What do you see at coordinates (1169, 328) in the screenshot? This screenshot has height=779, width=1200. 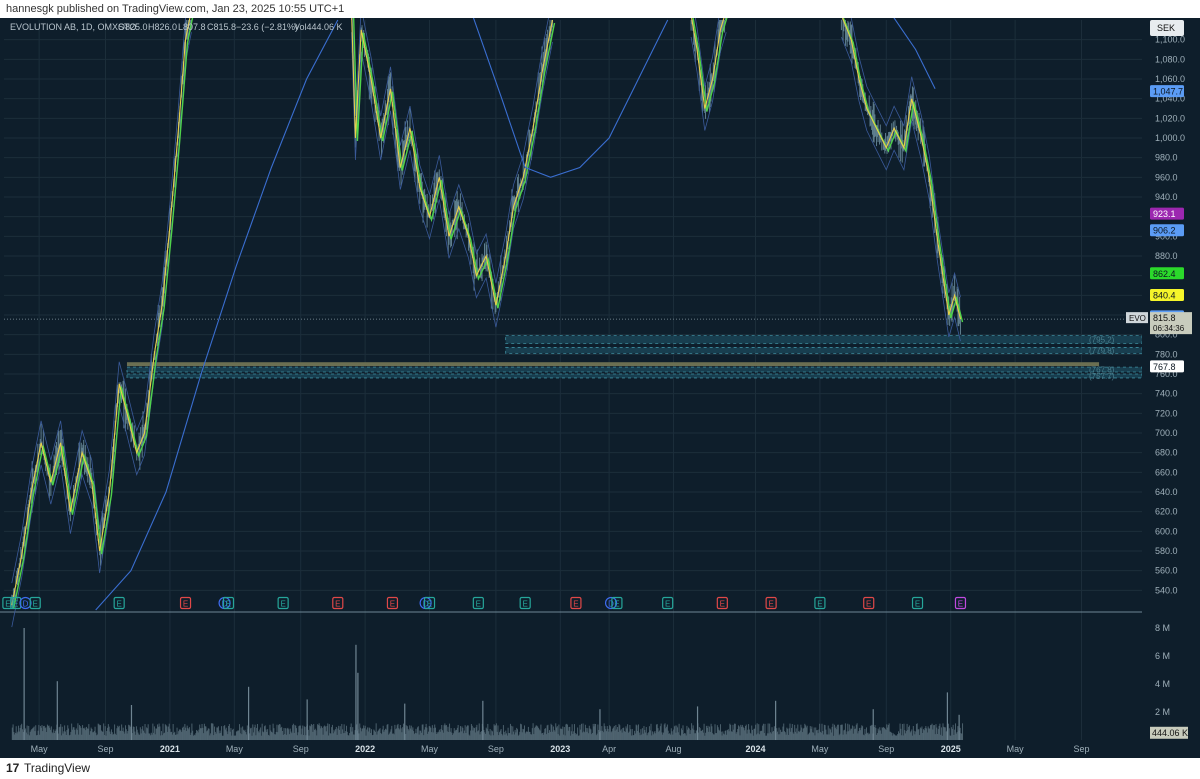 I see `bar-countdown: 06:34:36` at bounding box center [1169, 328].